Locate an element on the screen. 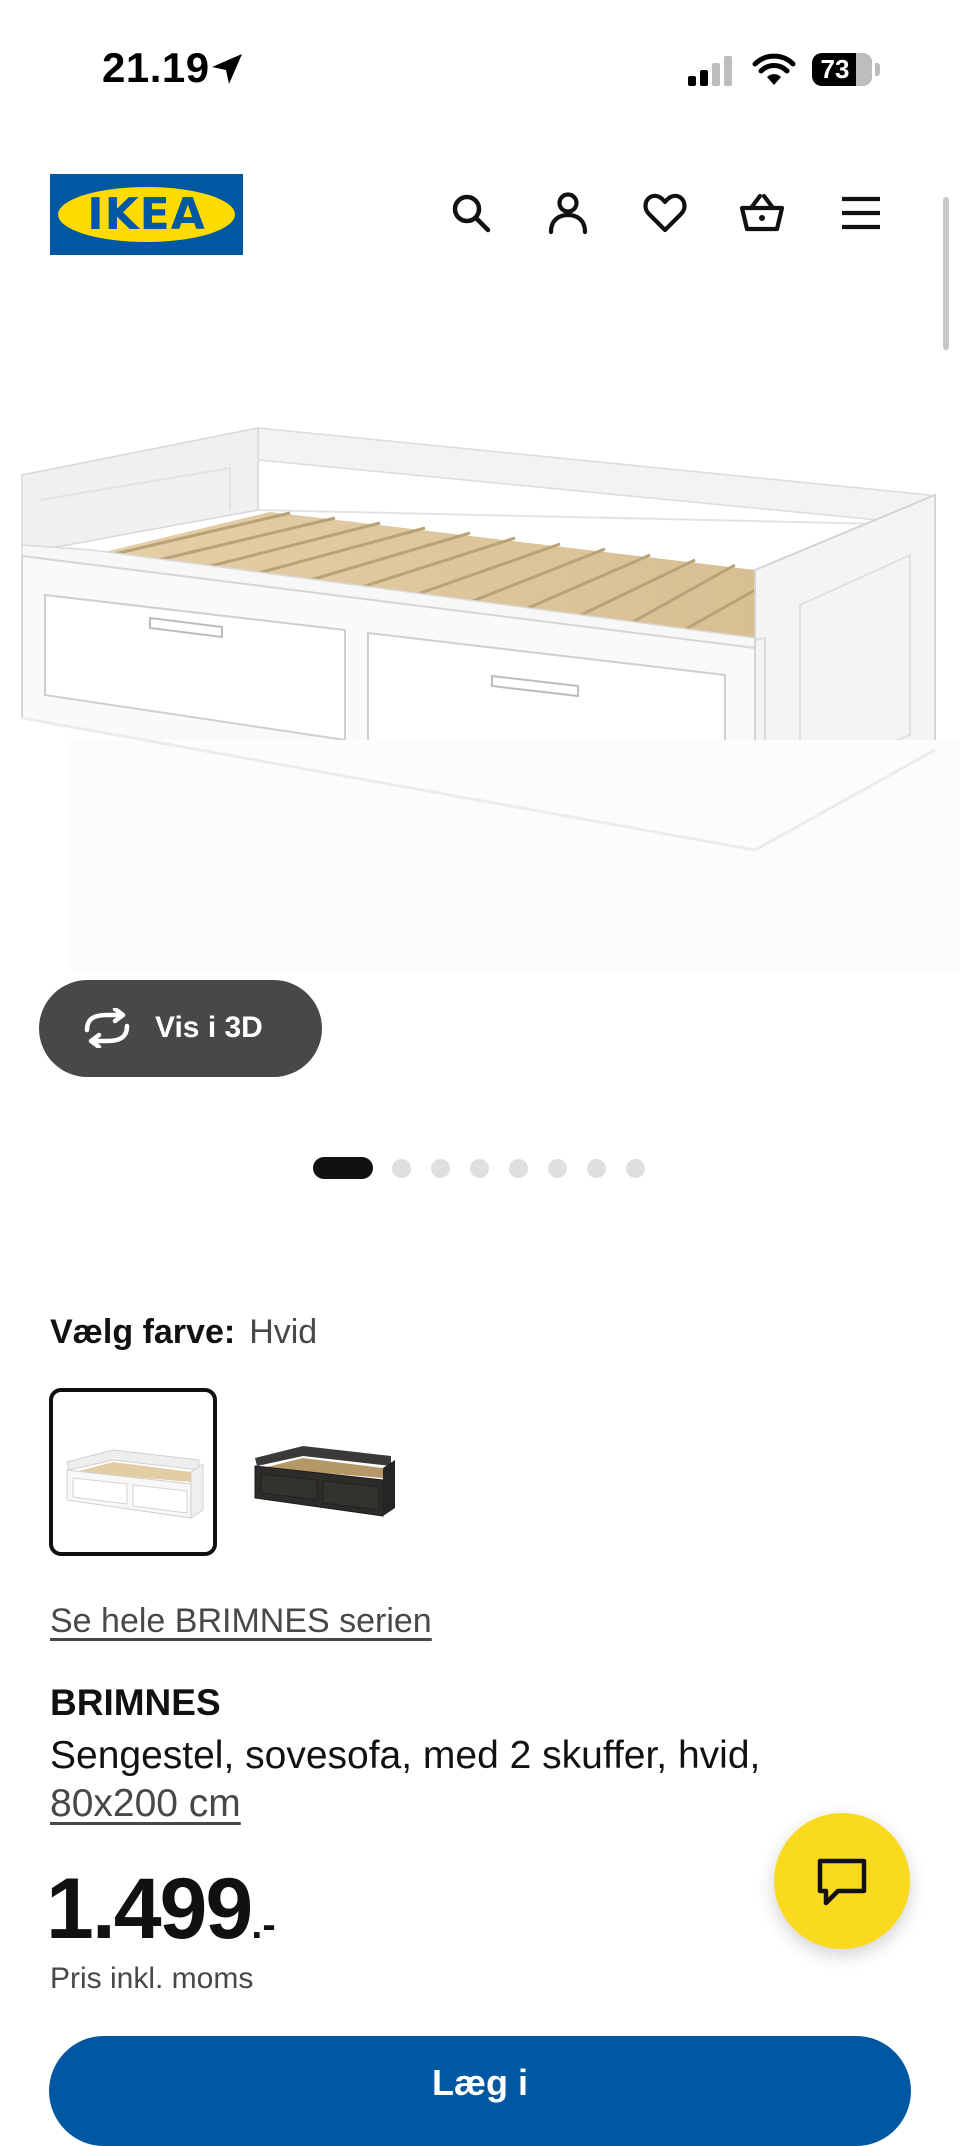 This screenshot has width=960, height=2146. product-size-link: 80x200 cm is located at coordinates (145, 1804).